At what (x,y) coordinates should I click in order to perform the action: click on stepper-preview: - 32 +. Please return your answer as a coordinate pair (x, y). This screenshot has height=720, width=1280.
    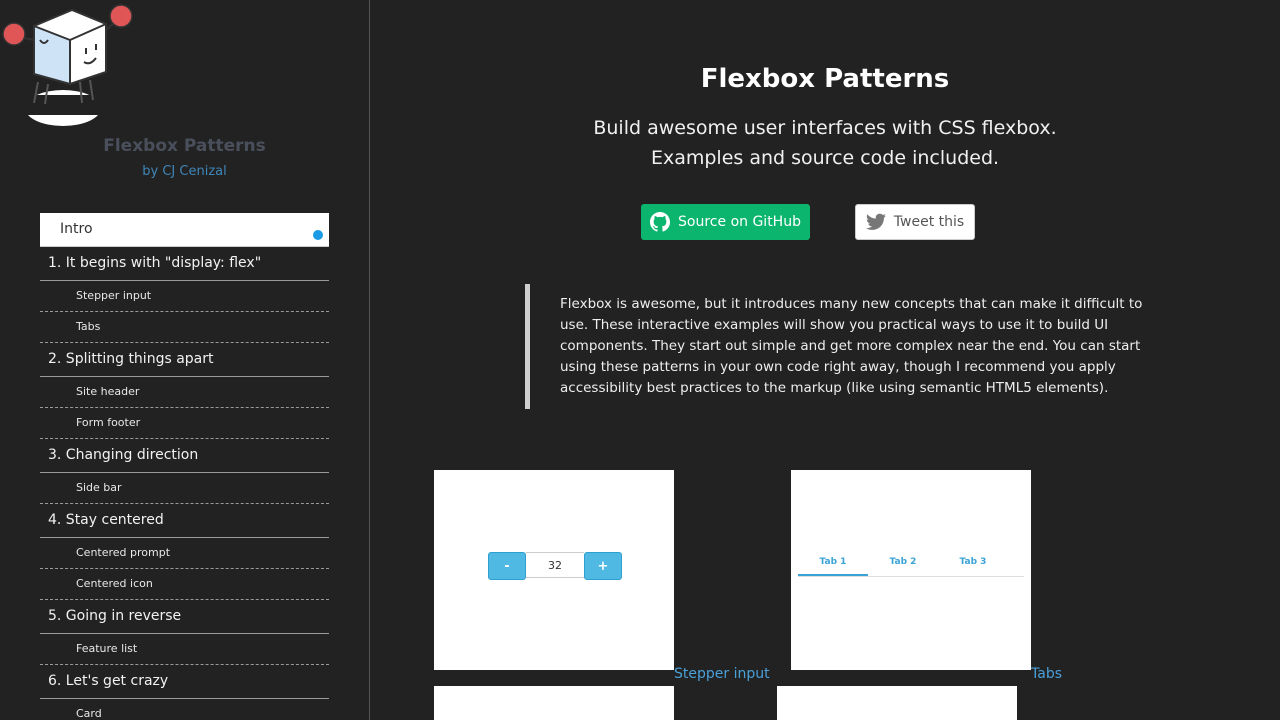
    Looking at the image, I should click on (555, 566).